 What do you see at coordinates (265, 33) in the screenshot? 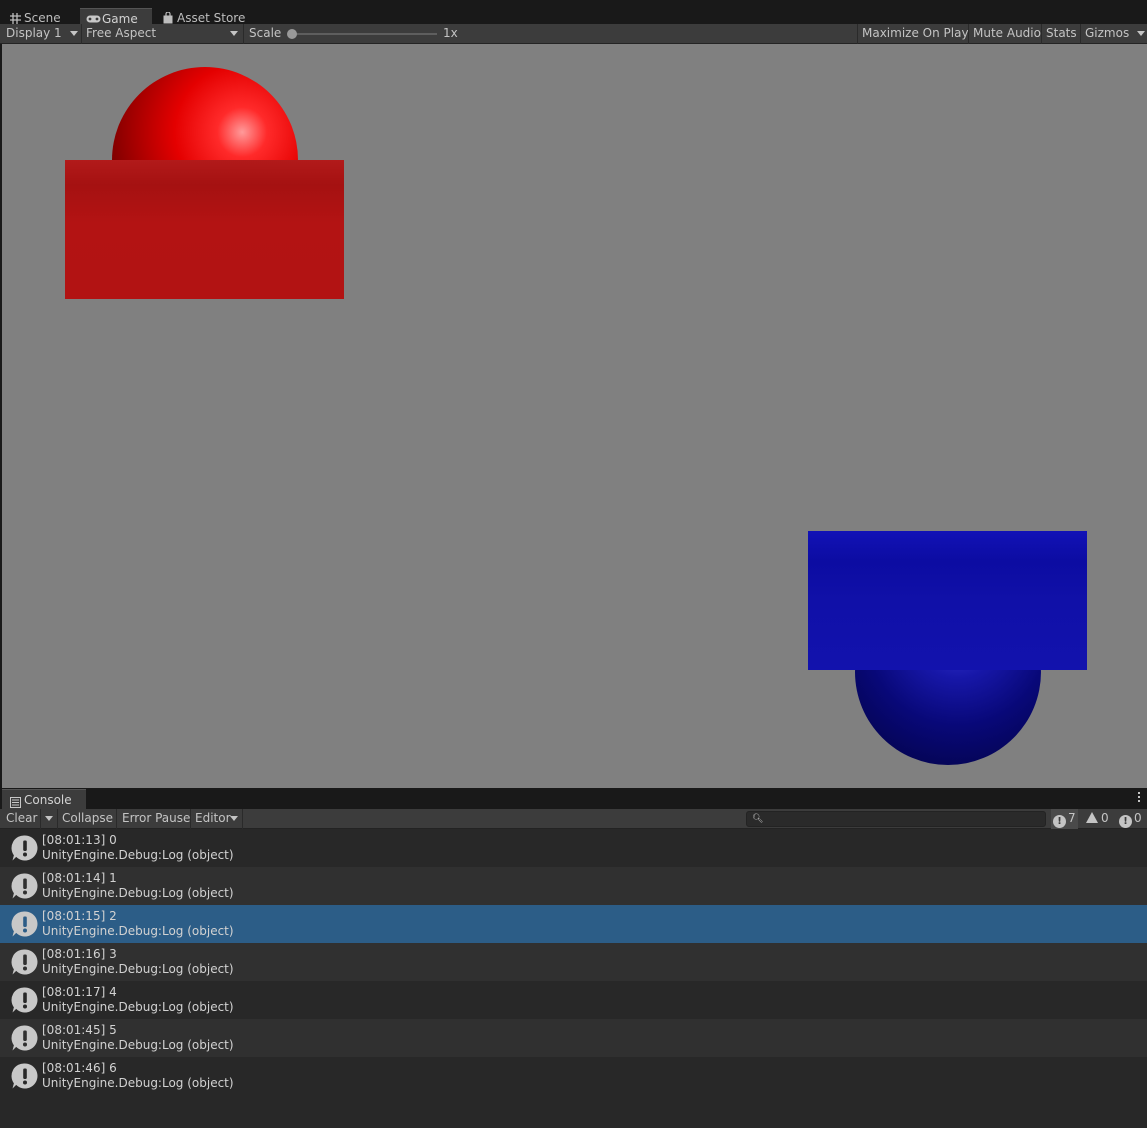
I see `scale-label: Scale` at bounding box center [265, 33].